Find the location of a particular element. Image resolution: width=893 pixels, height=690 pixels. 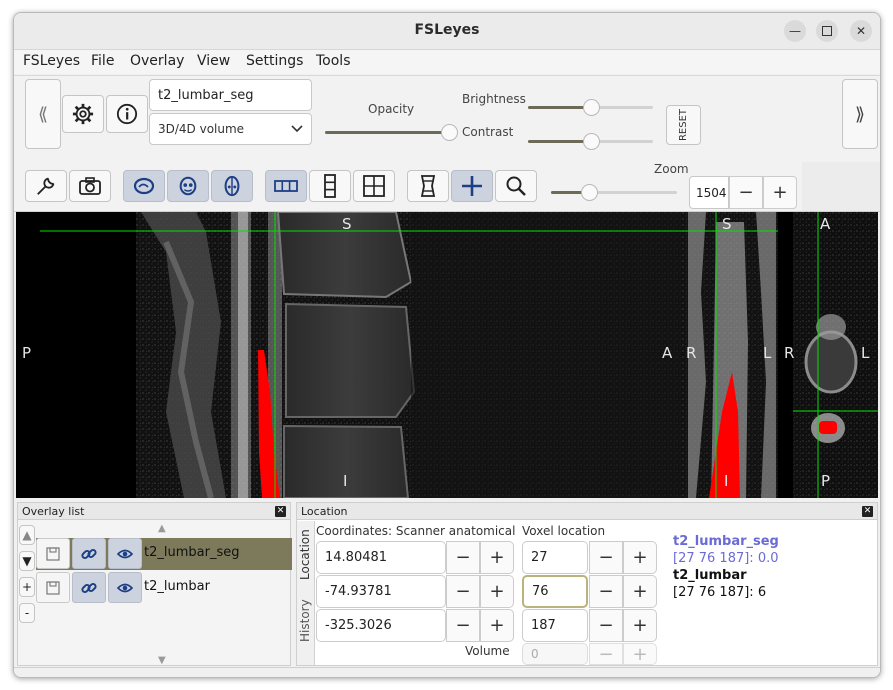

zoom-decrease-button: − is located at coordinates (746, 192).